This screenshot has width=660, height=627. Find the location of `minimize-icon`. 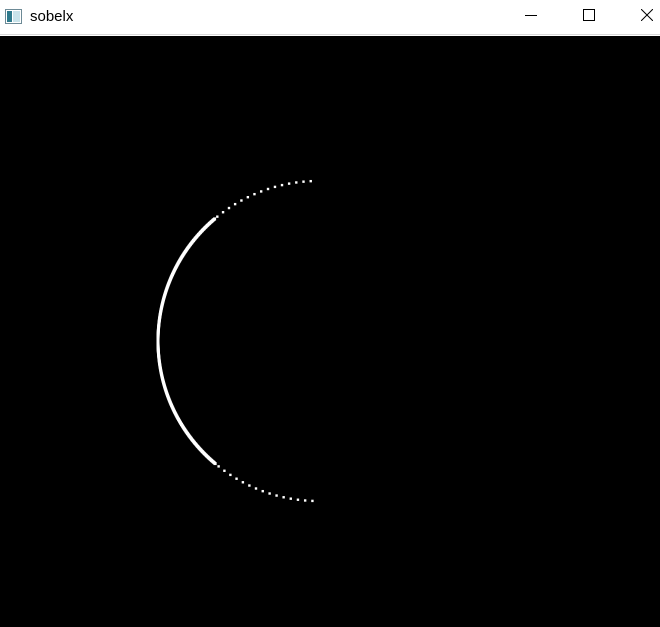

minimize-icon is located at coordinates (531, 17).